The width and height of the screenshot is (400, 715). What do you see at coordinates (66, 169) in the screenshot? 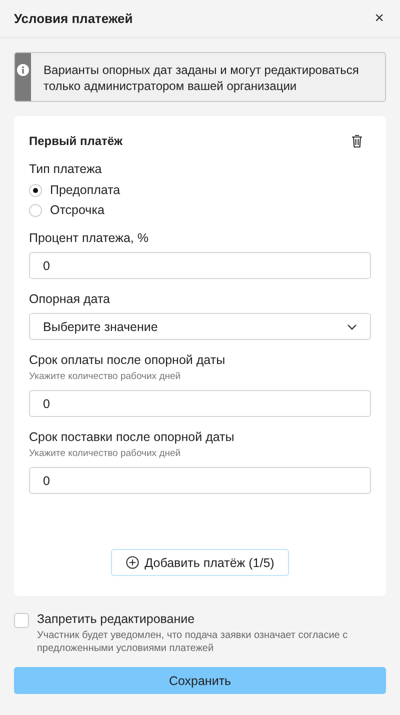
I see `field-label: Тип платежа` at bounding box center [66, 169].